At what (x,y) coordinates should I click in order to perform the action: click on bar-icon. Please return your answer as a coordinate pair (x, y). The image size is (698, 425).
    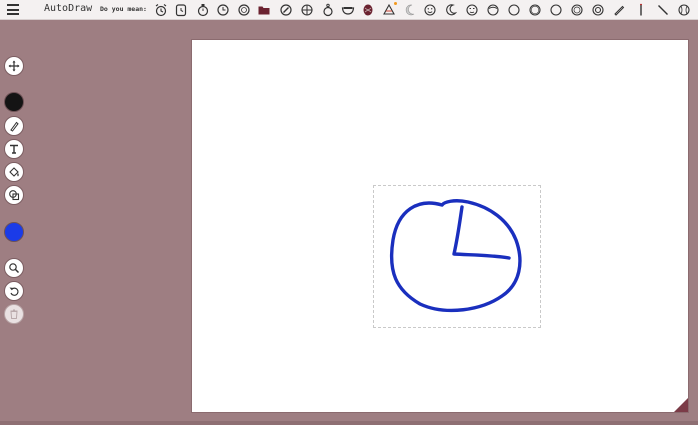
    Looking at the image, I should click on (641, 9).